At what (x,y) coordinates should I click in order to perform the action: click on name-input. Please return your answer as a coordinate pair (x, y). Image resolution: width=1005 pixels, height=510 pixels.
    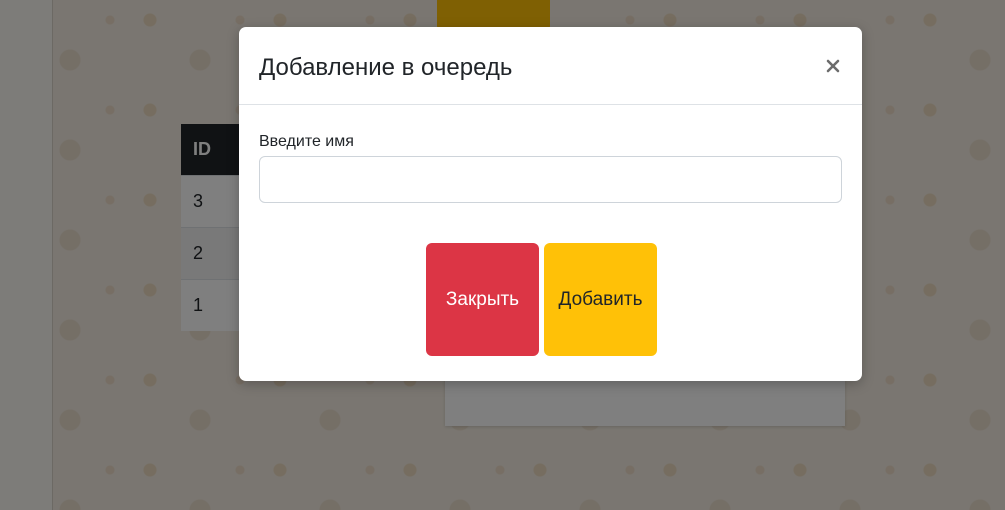
    Looking at the image, I should click on (550, 179).